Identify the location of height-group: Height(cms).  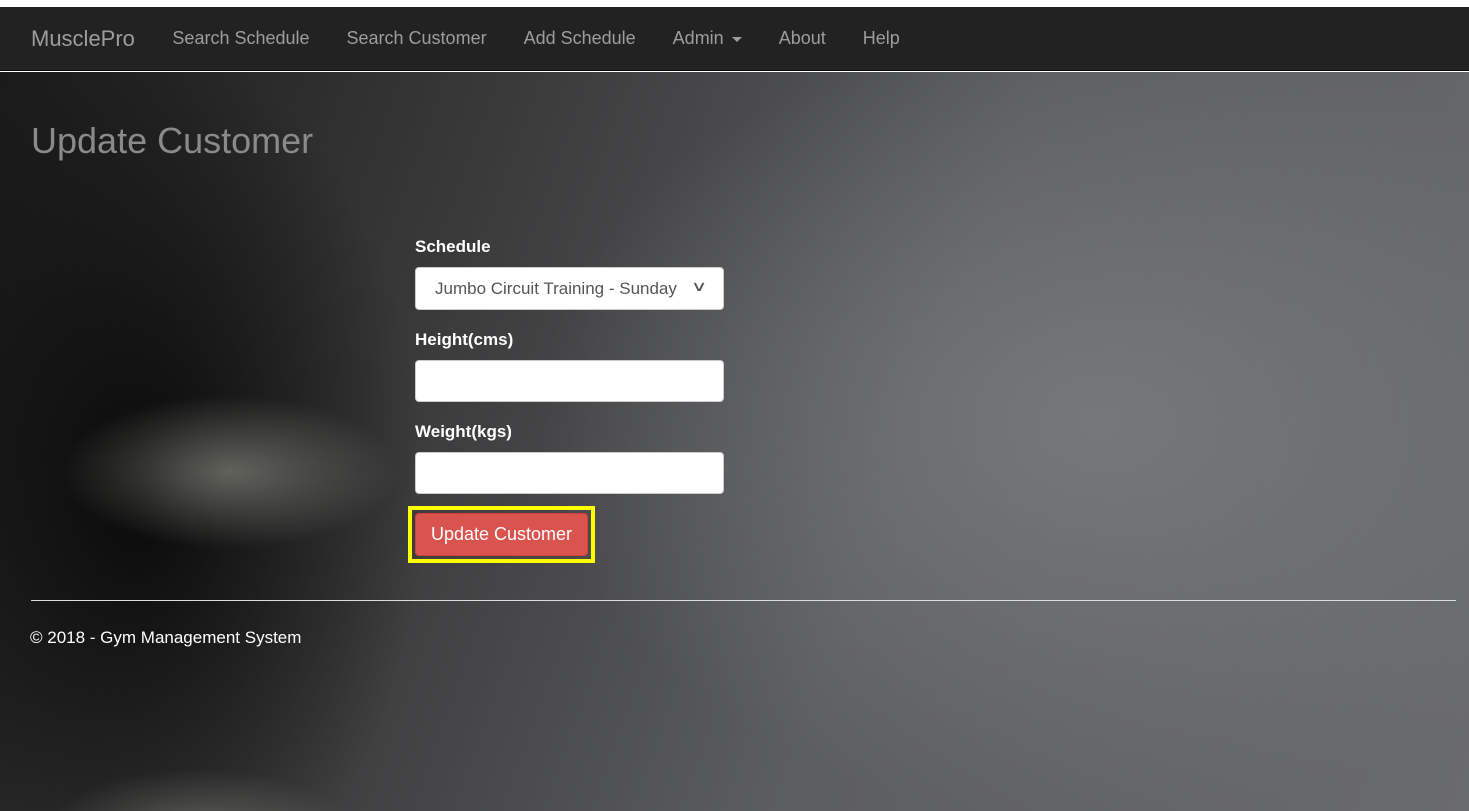
(569, 366).